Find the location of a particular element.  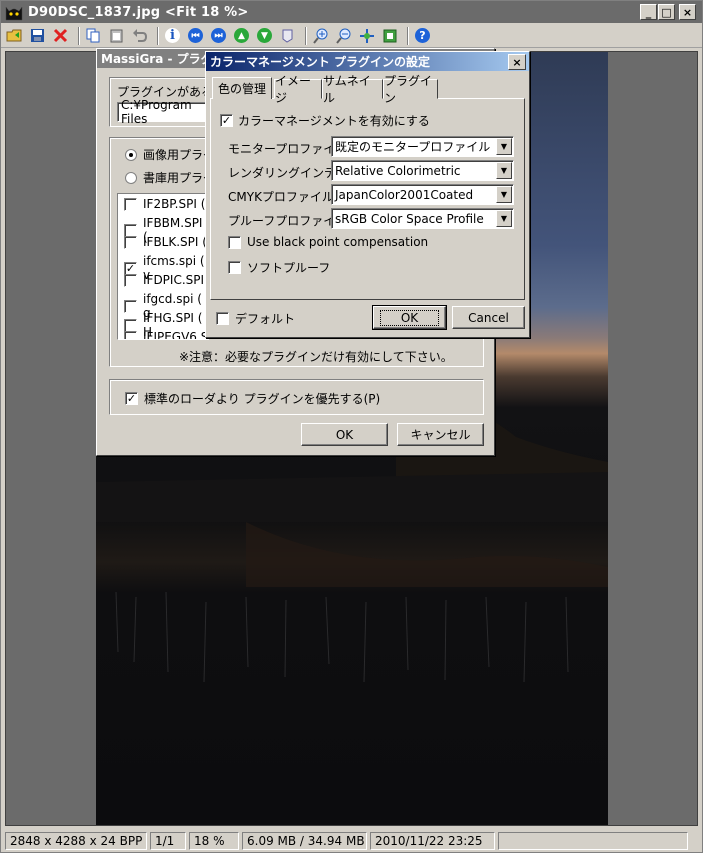

radio-archive-plugins: 書庫用プラグ is located at coordinates (170, 177).